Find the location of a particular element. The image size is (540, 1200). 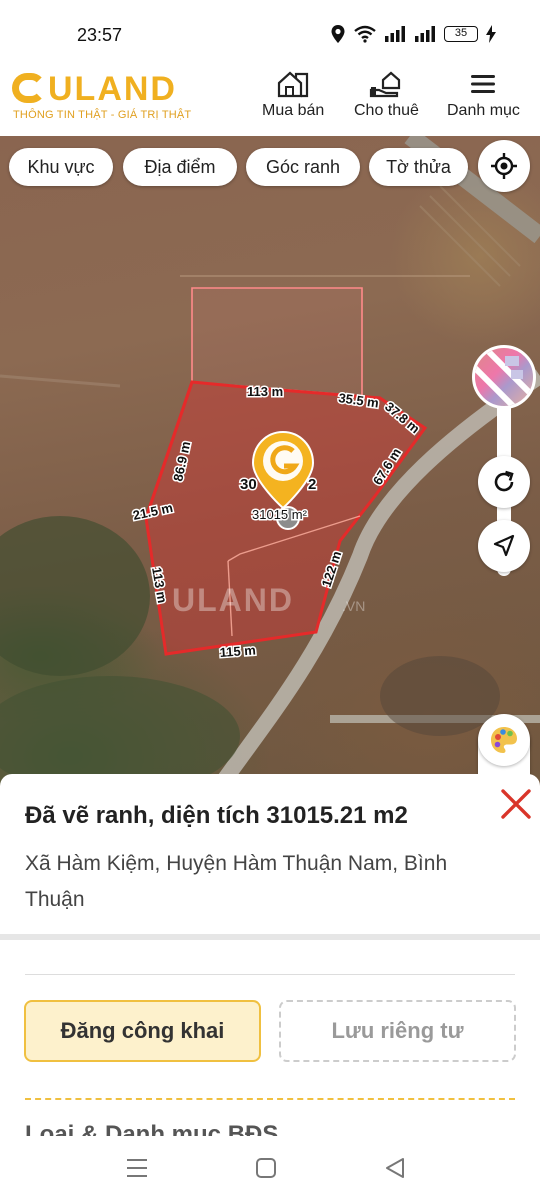

edge-length-label: 113 m is located at coordinates (265, 391).